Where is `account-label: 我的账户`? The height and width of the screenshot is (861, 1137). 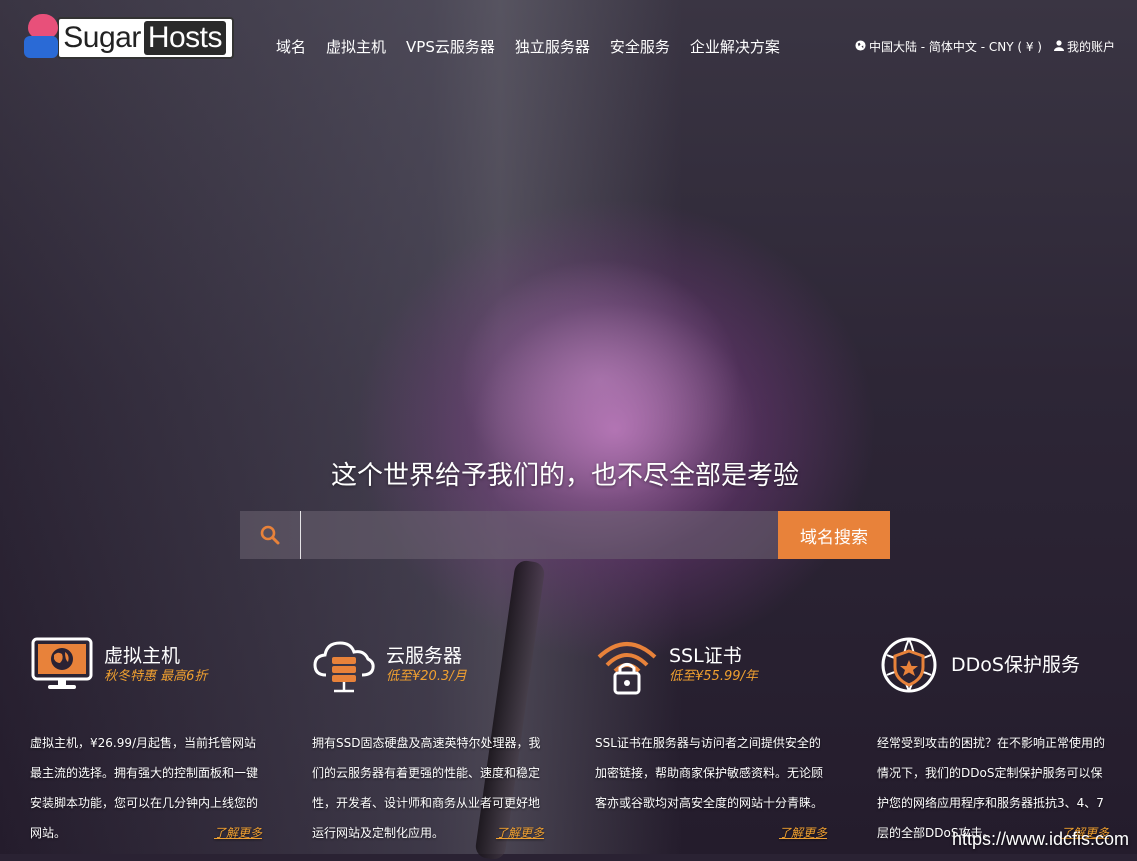
account-label: 我的账户 is located at coordinates (1090, 47).